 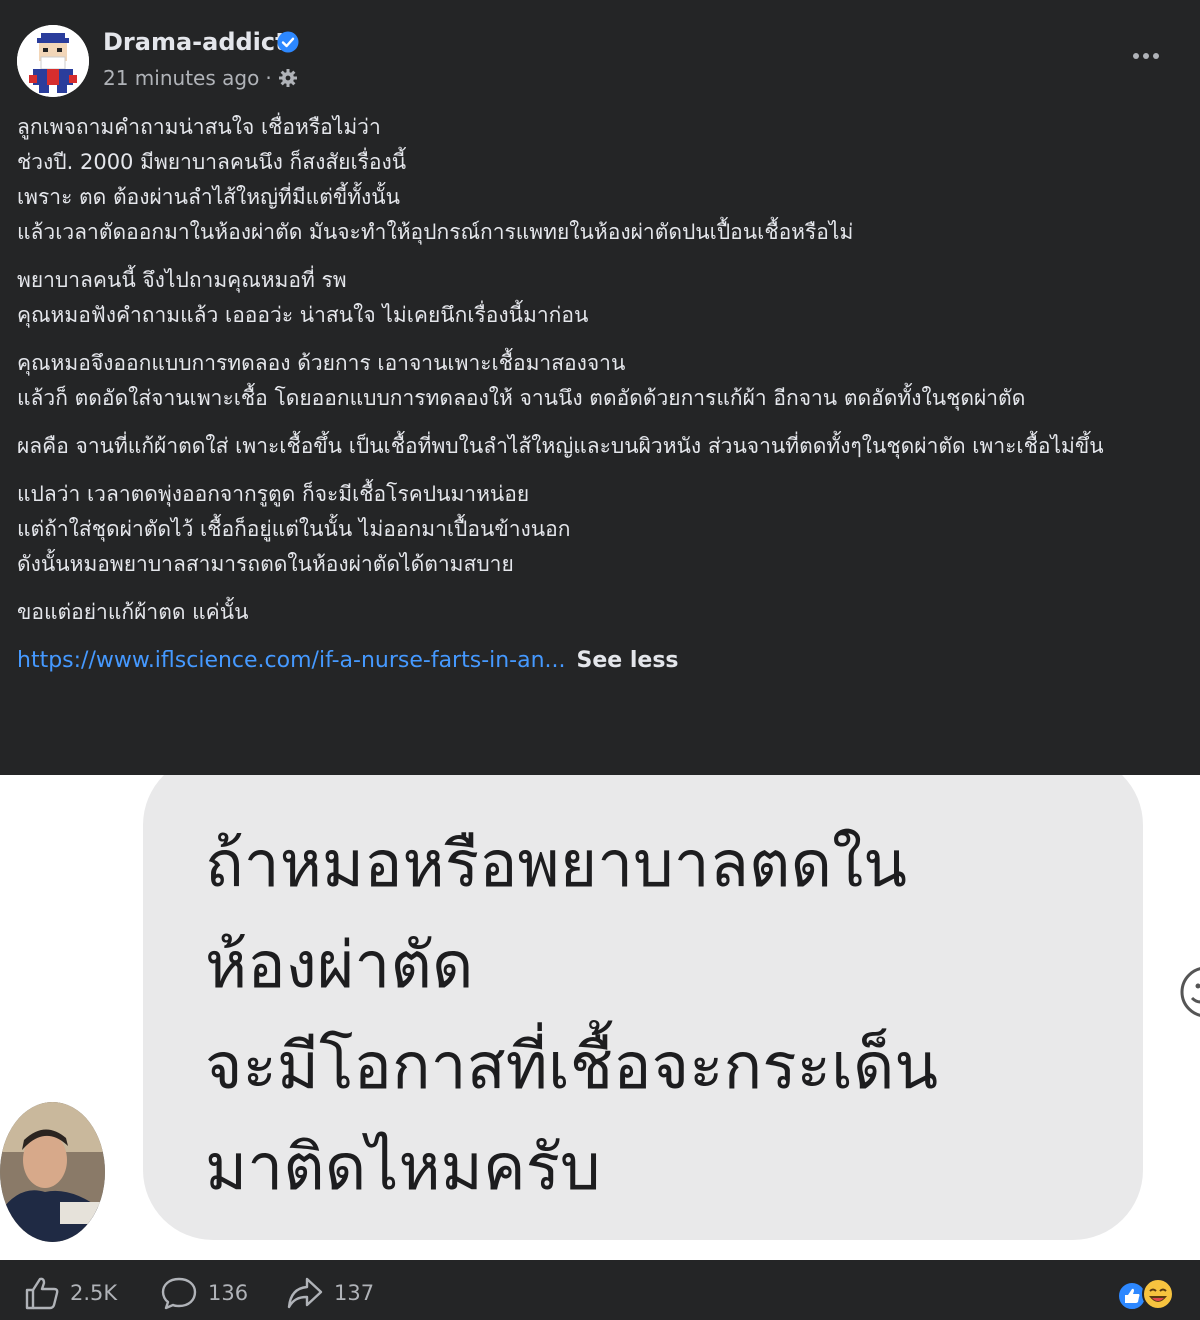 What do you see at coordinates (330, 1293) in the screenshot?
I see `share-action: 137` at bounding box center [330, 1293].